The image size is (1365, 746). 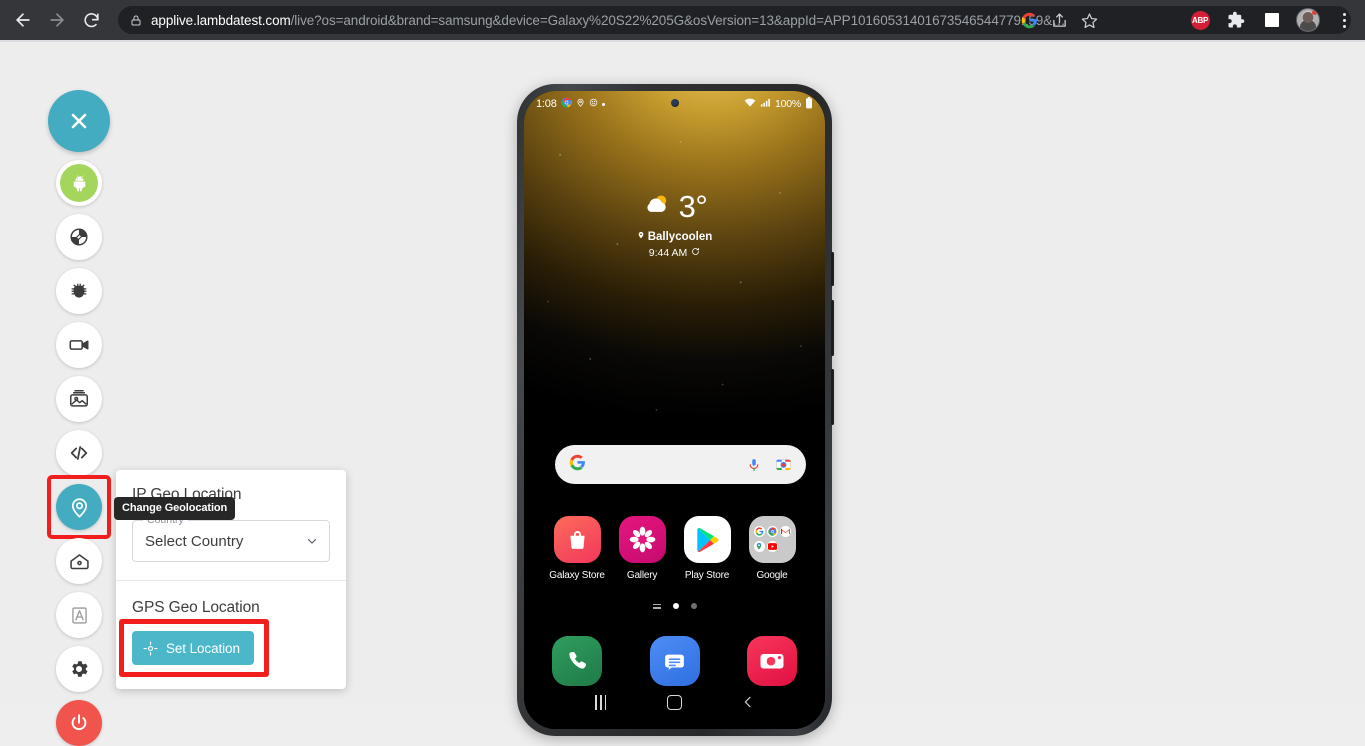 I want to click on home-app-grid: Galaxy Store Gallery Play Store Google, so click(x=674, y=548).